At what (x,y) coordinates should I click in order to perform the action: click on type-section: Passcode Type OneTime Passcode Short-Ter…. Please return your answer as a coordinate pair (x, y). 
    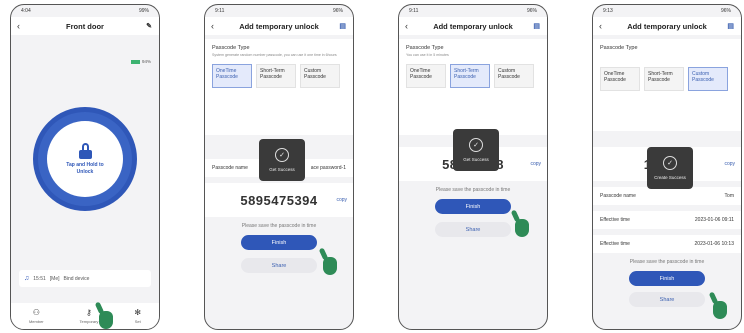
    Looking at the image, I should click on (667, 85).